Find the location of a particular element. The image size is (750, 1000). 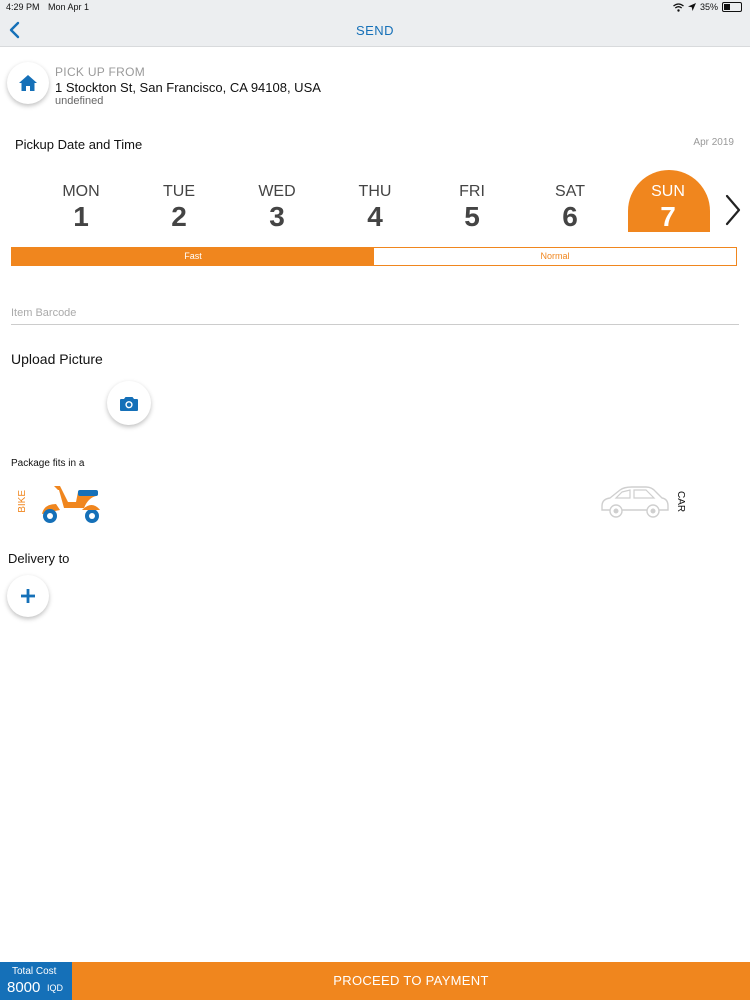

location-icon is located at coordinates (691, 7).